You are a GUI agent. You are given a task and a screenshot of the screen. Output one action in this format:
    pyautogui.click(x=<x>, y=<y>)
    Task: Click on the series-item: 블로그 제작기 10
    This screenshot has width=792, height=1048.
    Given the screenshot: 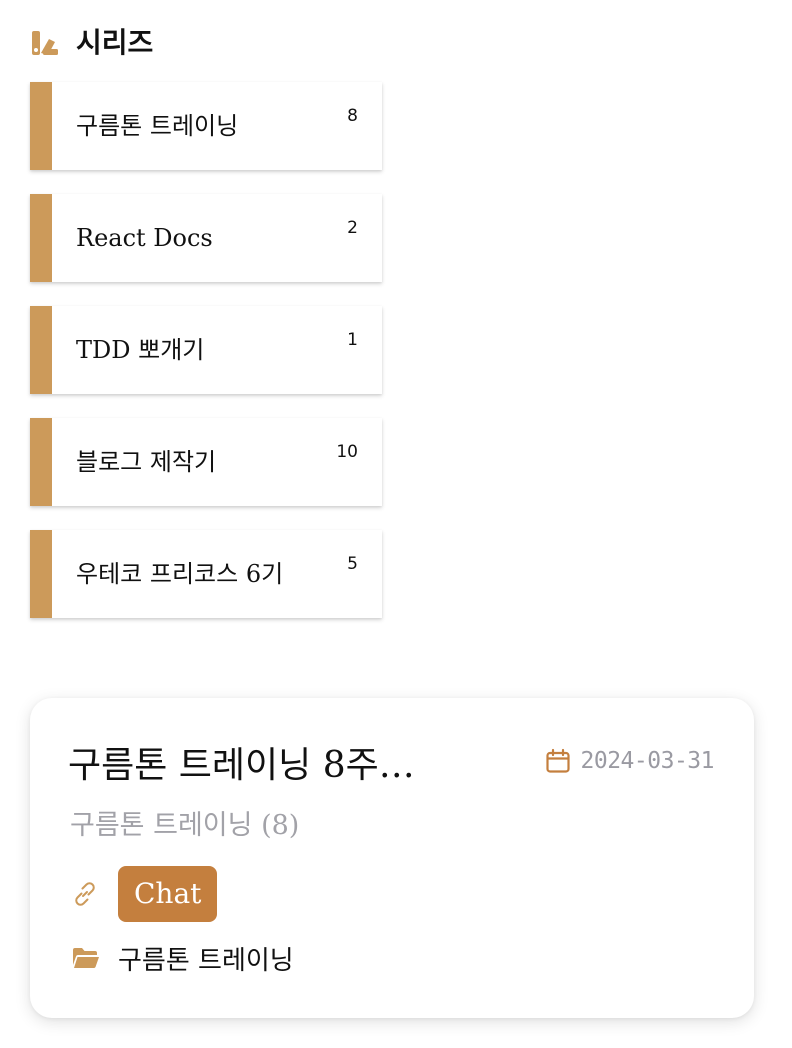 What is the action you would take?
    pyautogui.click(x=206, y=462)
    